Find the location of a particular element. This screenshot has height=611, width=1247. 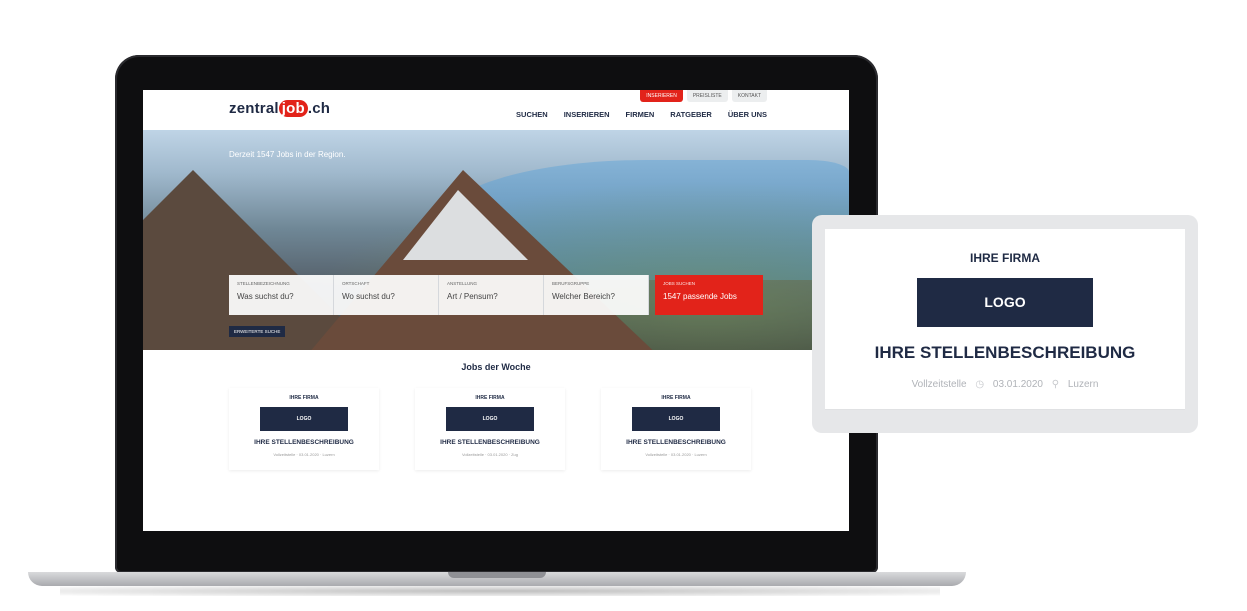

submit-text: 1547 passende Jobs is located at coordinates (700, 296).